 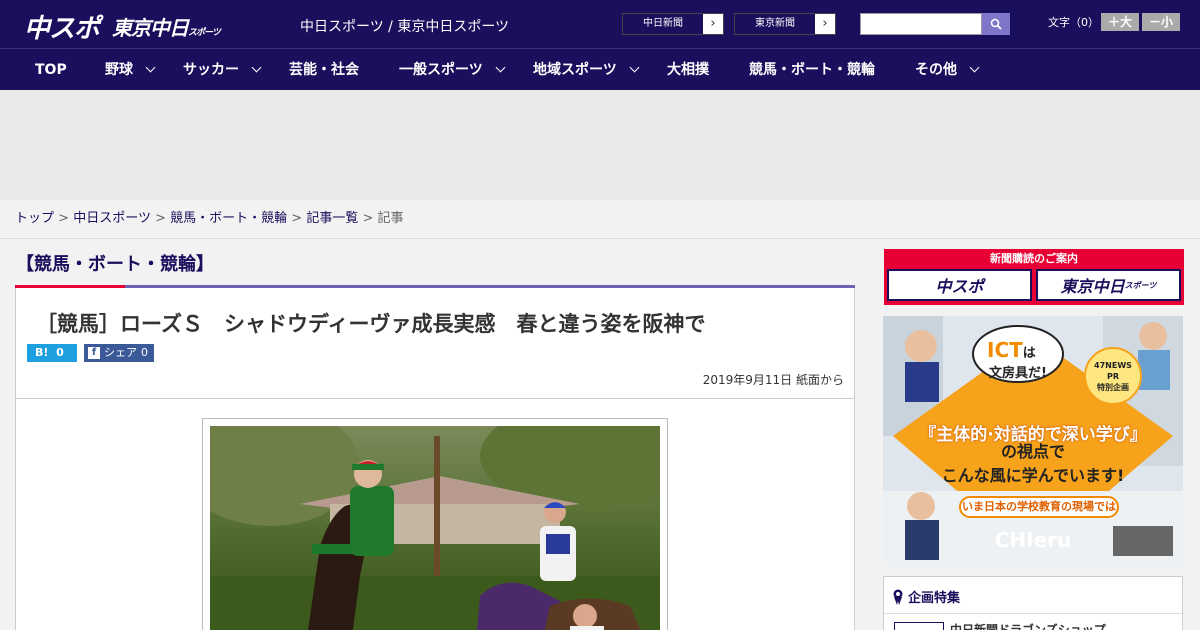 I want to click on article-headline: ［競馬］ローズＳ シャドウディーヴァ成長実感 春と違う姿を阪神で, so click(x=371, y=324).